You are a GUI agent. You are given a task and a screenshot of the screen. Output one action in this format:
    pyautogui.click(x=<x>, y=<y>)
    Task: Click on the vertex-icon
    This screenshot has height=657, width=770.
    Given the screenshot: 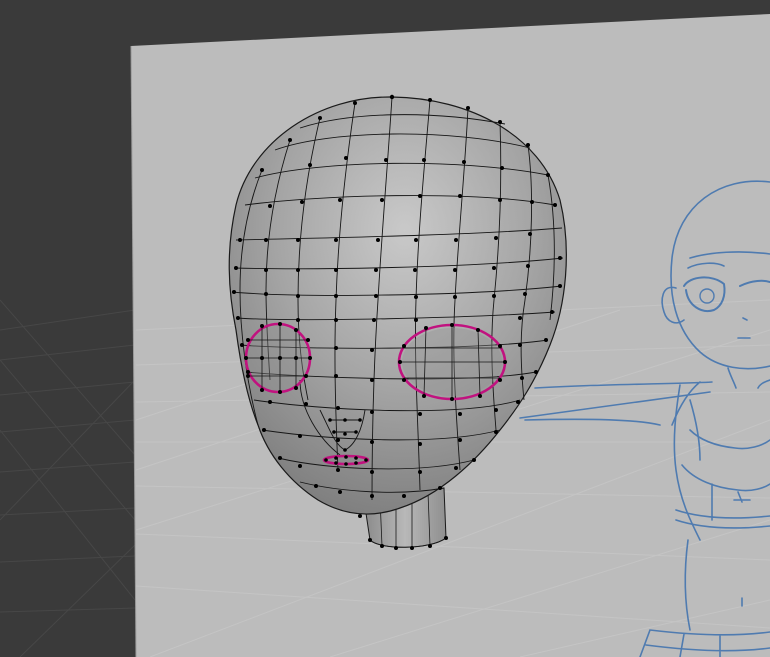 What is the action you would take?
    pyautogui.click(x=392, y=97)
    